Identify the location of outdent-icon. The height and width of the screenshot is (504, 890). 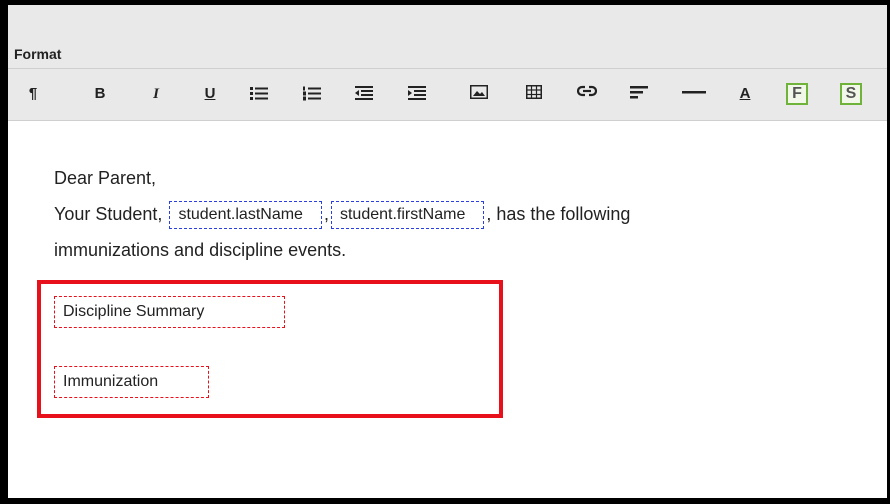
(364, 93).